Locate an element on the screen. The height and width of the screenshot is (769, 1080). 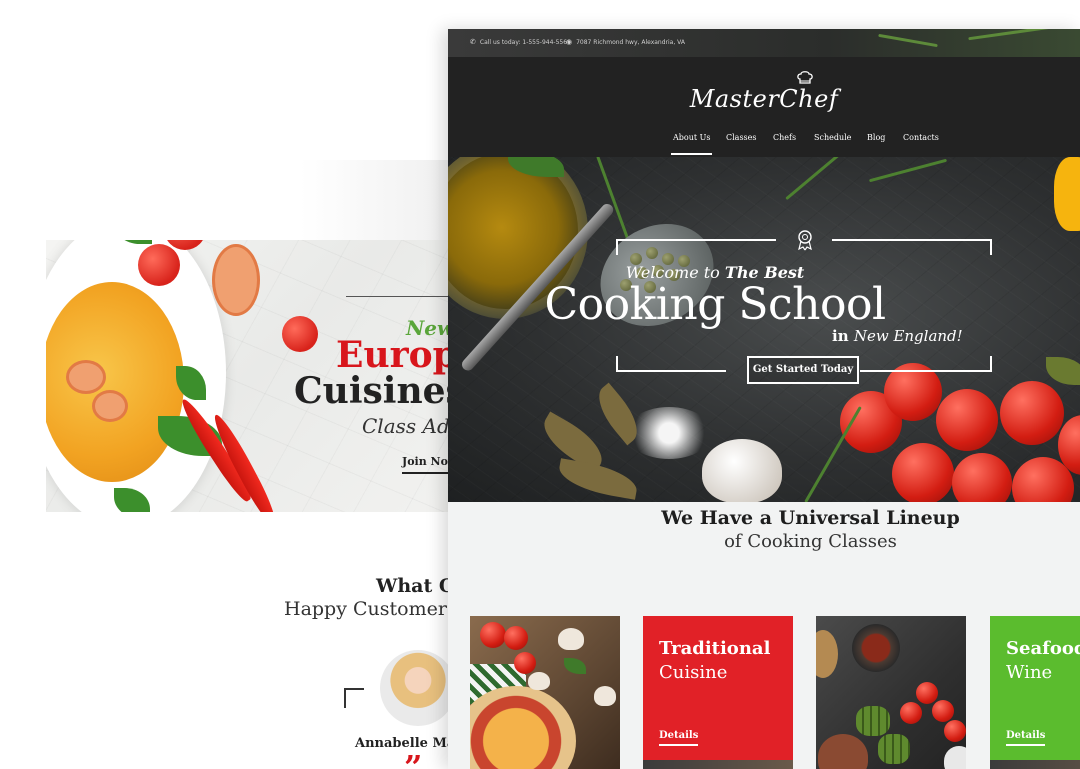
quote-bracket-deco is located at coordinates (354, 698).